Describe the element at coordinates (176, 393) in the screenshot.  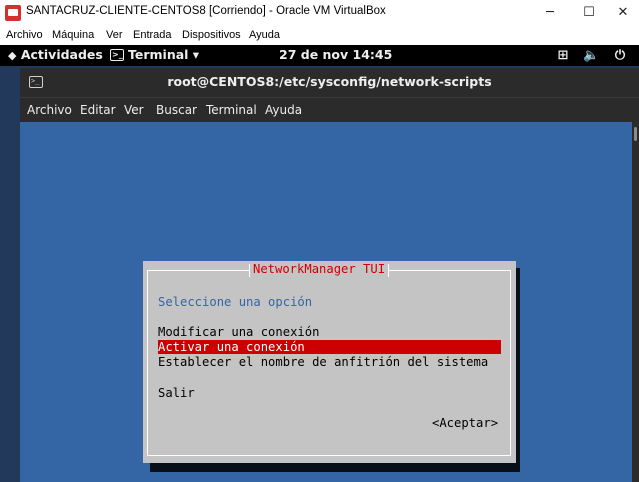
I see `option-salir: Salir` at that location.